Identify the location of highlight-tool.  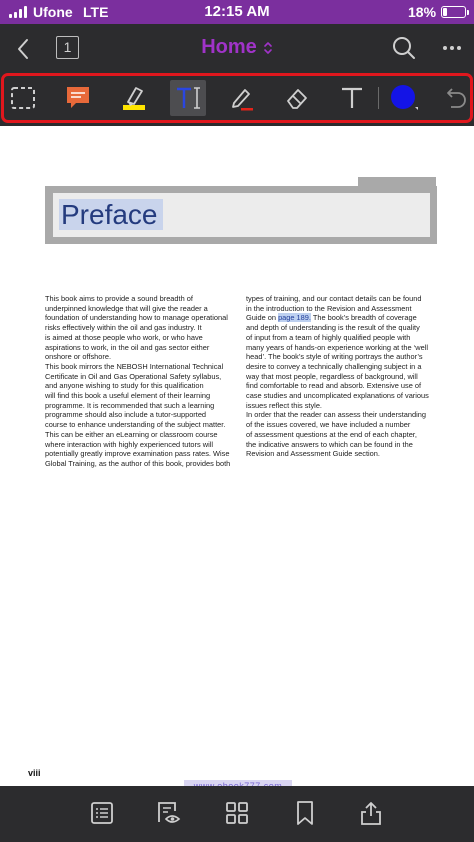
(134, 98).